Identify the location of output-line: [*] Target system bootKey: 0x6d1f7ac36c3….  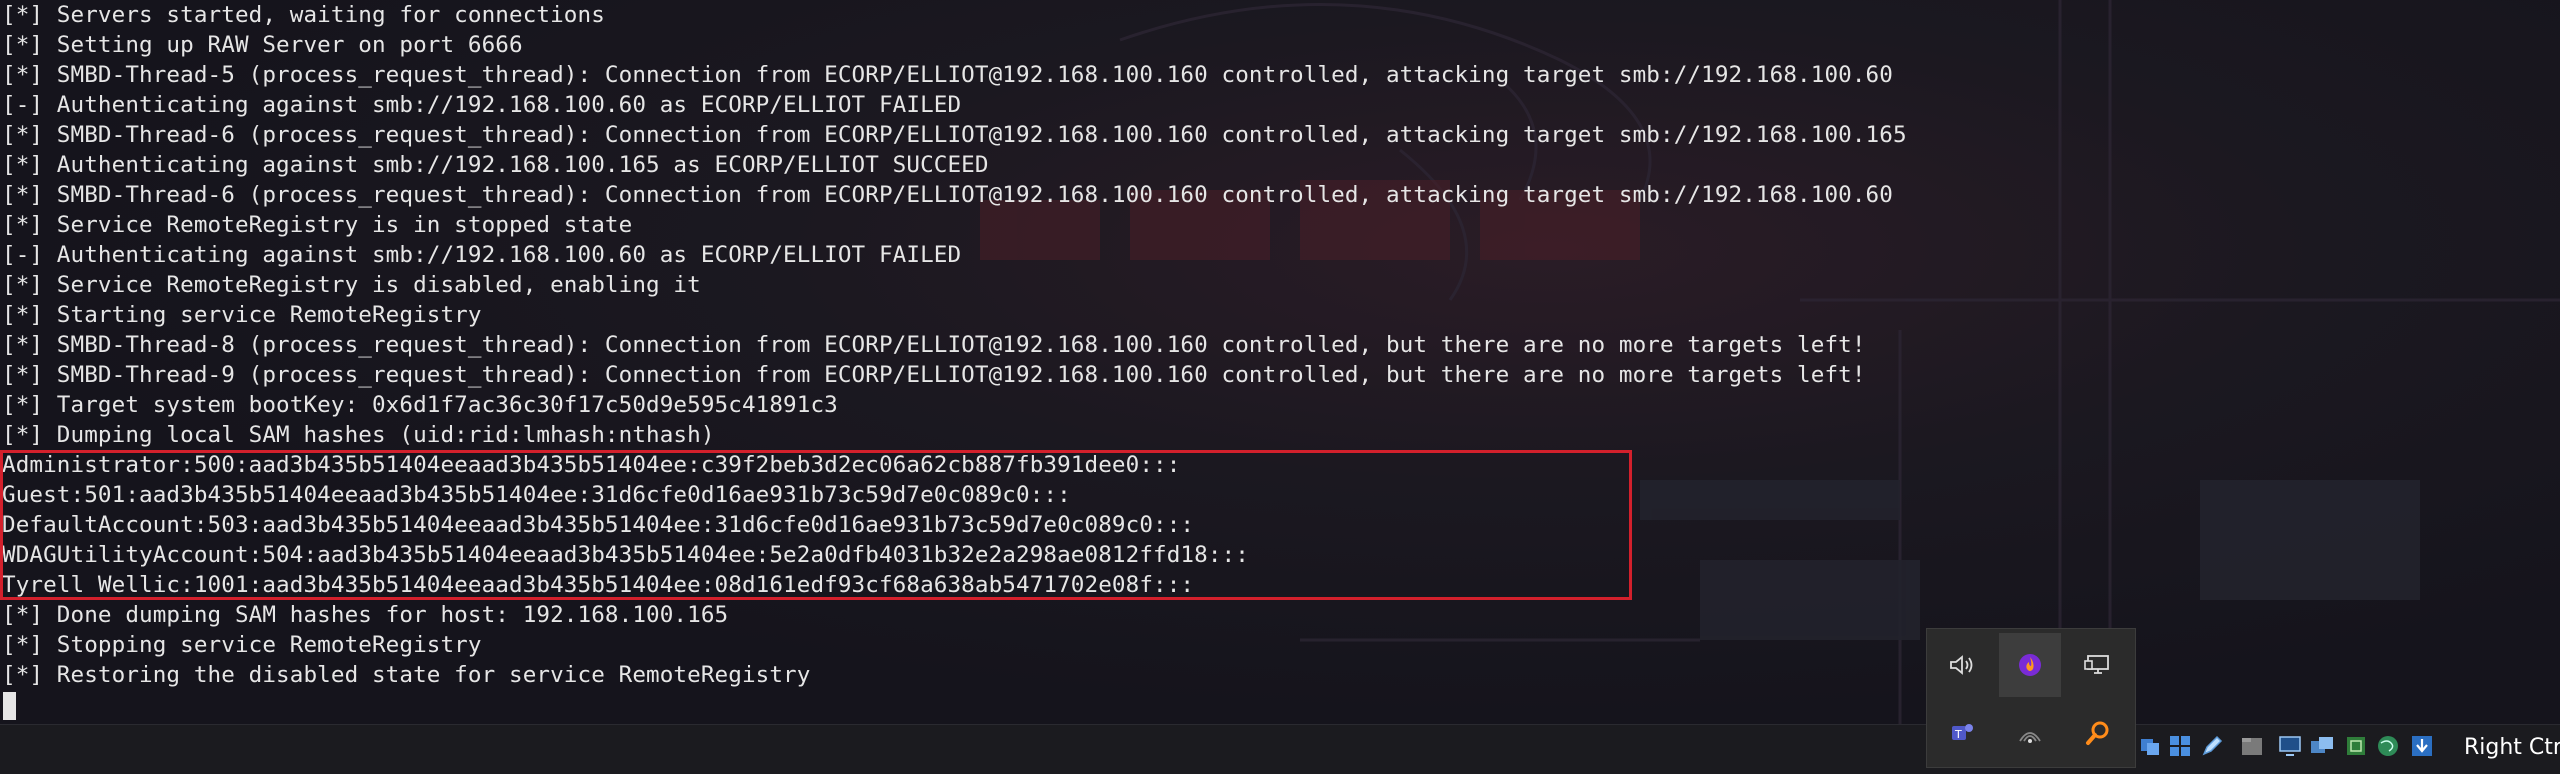
(420, 405).